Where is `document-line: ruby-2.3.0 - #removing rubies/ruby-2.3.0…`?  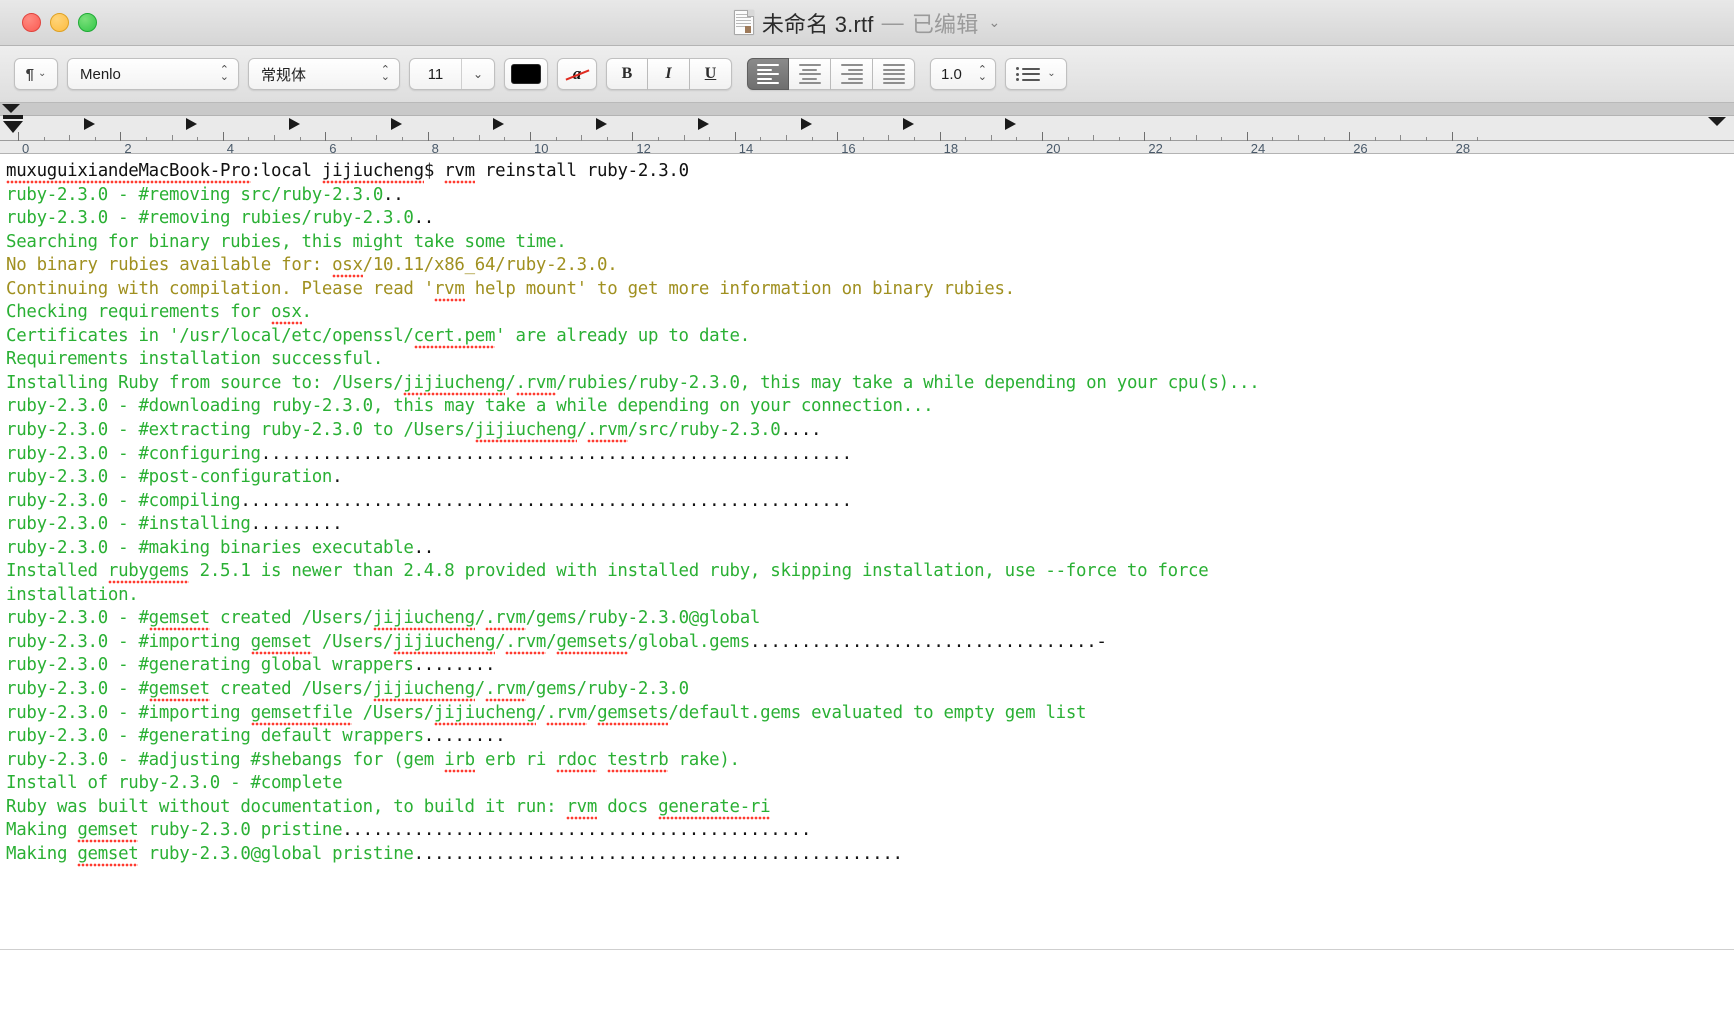 document-line: ruby-2.3.0 - #removing rubies/ruby-2.3.0… is located at coordinates (870, 219).